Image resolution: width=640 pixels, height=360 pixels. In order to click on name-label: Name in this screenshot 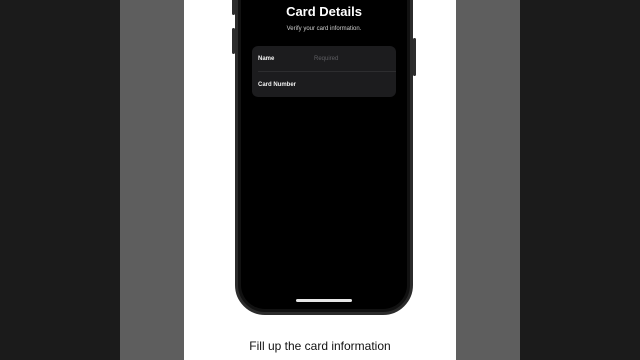, I will do `click(266, 58)`.